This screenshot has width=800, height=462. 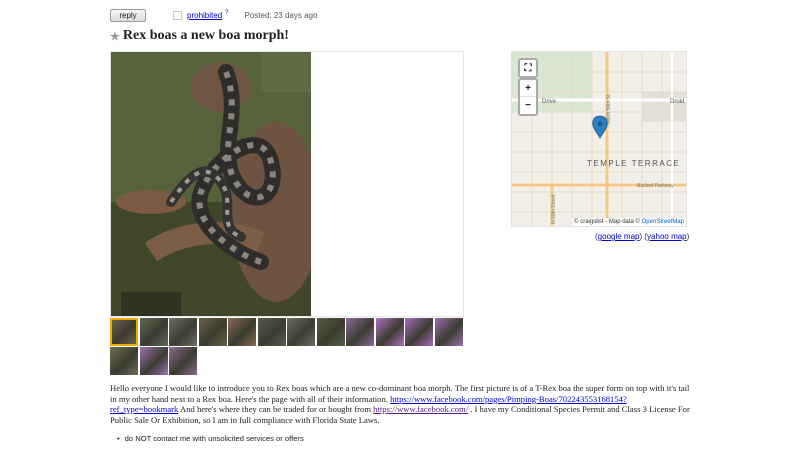 What do you see at coordinates (667, 236) in the screenshot?
I see `yahoo-map-link: yahoo map` at bounding box center [667, 236].